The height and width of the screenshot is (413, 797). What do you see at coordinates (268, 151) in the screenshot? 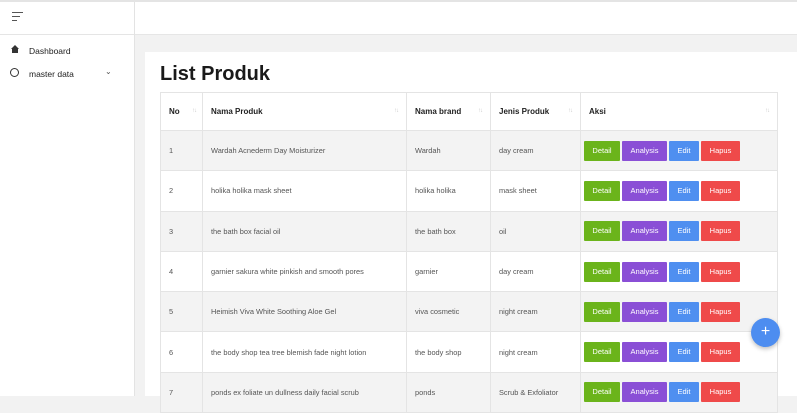
I see `cell-nama-produk: Wardah Acnederm Day Moisturizer` at bounding box center [268, 151].